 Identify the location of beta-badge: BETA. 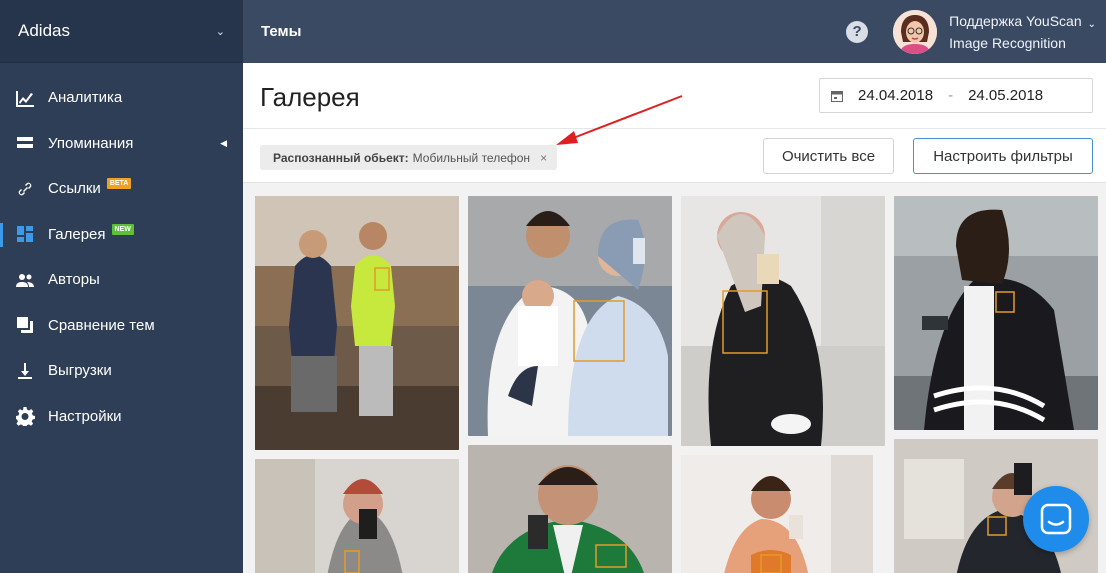
(119, 184).